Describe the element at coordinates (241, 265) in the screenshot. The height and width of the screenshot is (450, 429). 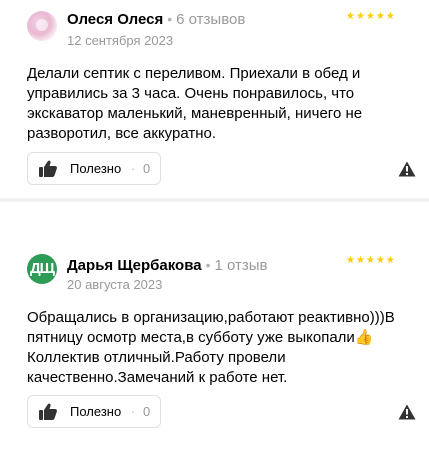
I see `author-reviews-count: 1 отзыв` at that location.